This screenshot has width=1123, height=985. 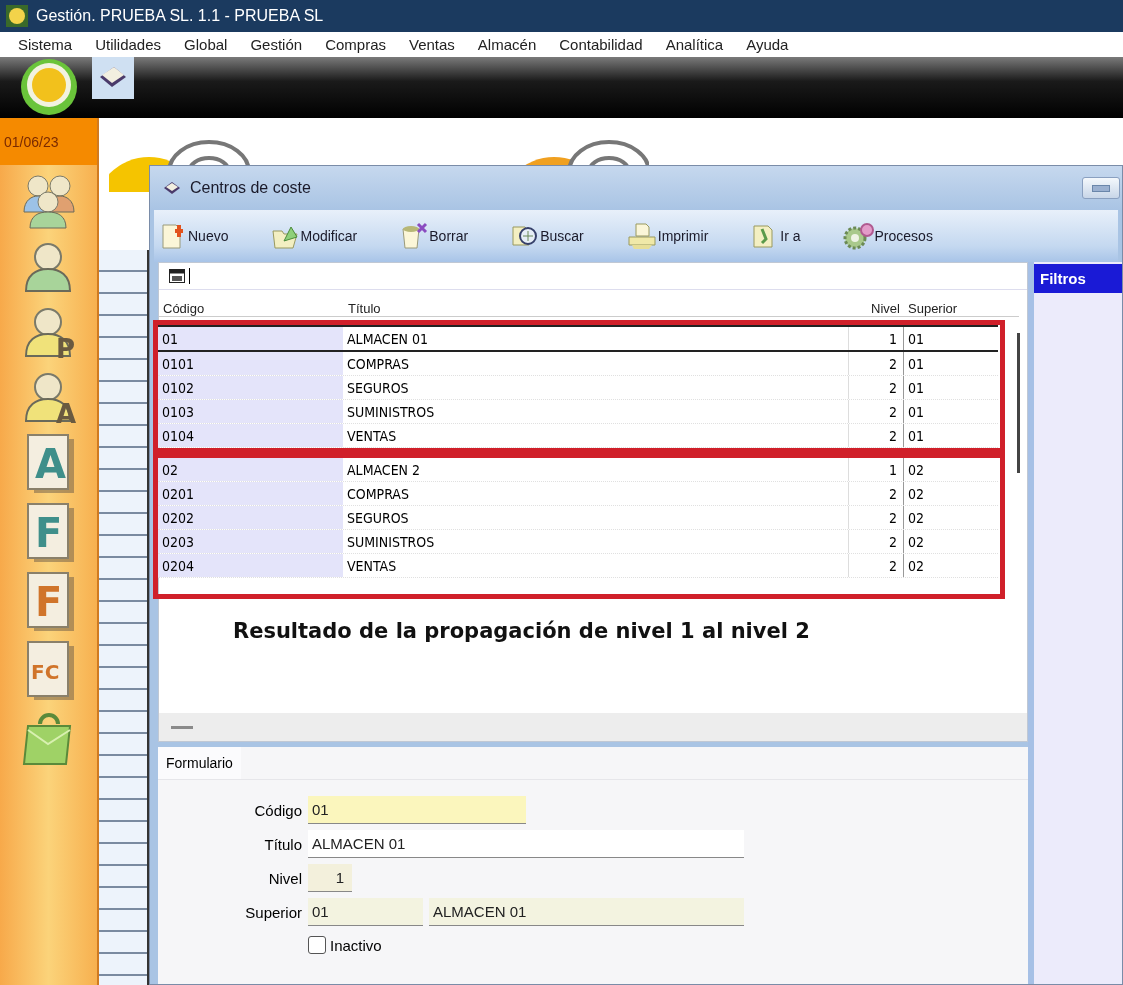 What do you see at coordinates (330, 878) in the screenshot?
I see `input-field: 1` at bounding box center [330, 878].